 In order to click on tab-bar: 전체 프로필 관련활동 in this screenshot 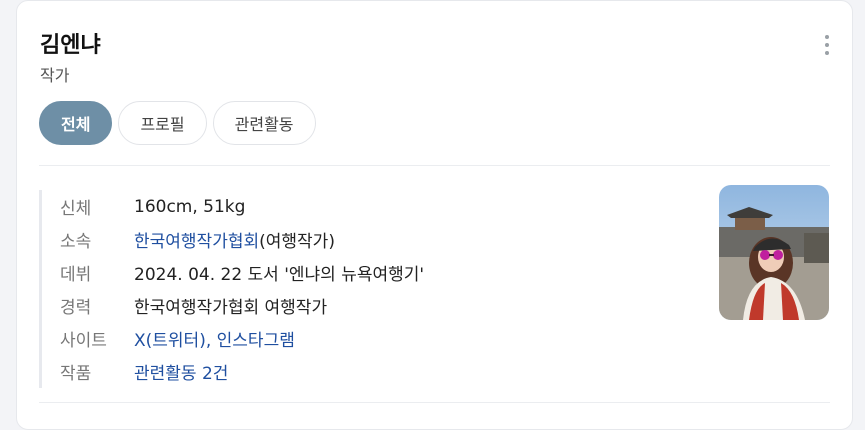, I will do `click(177, 123)`.